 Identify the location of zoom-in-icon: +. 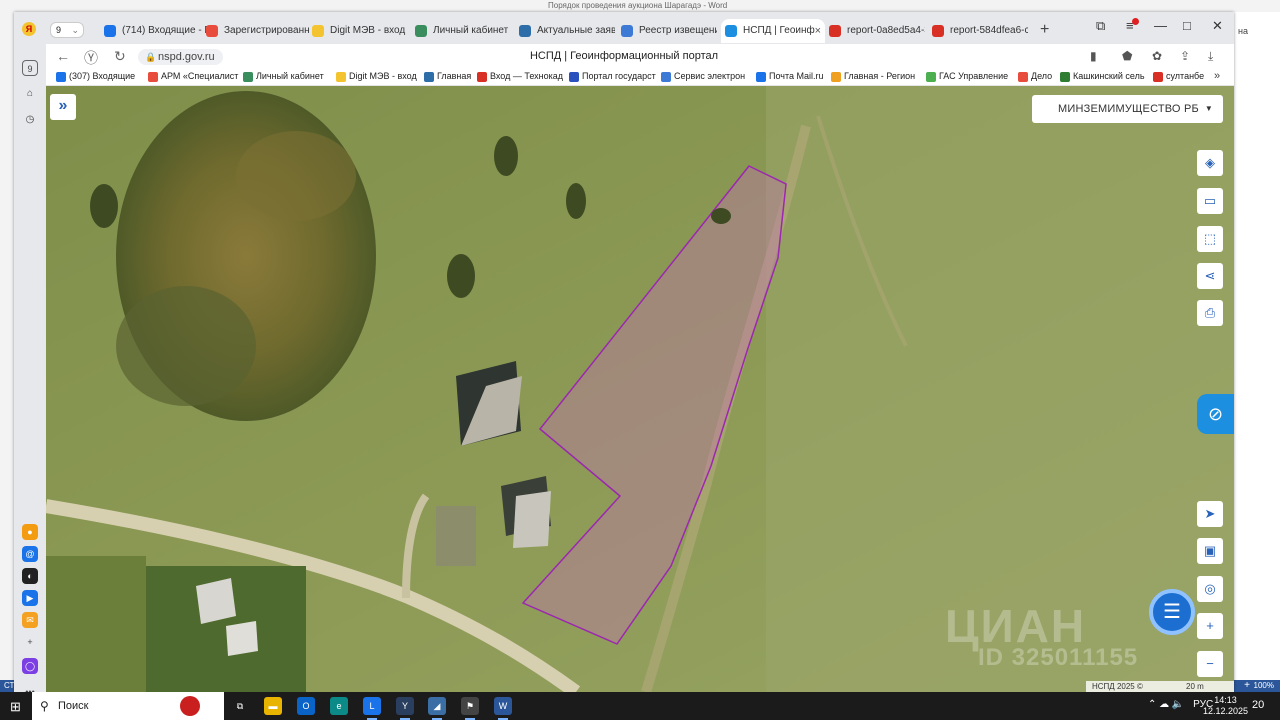
(1210, 626).